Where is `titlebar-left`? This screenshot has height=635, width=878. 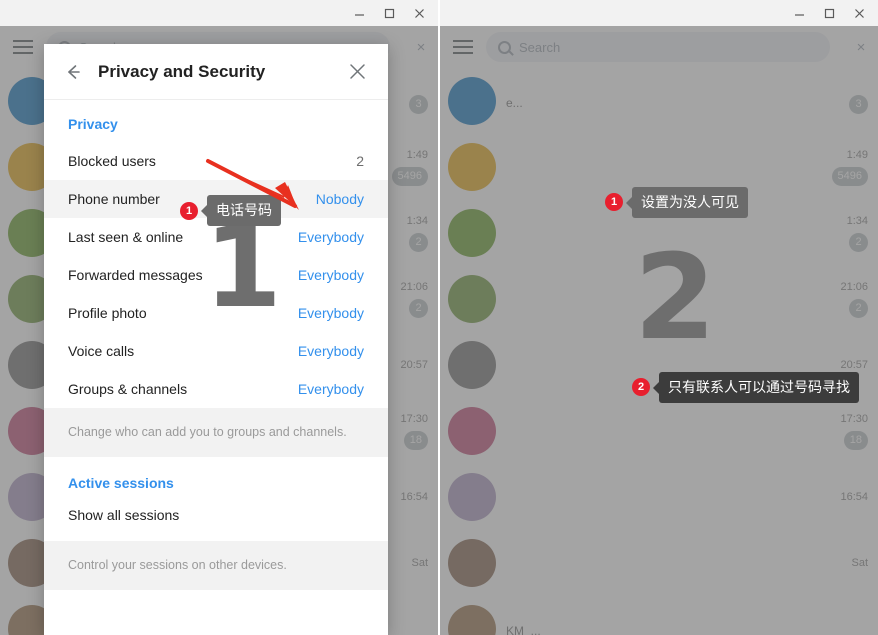
titlebar-left is located at coordinates (219, 13).